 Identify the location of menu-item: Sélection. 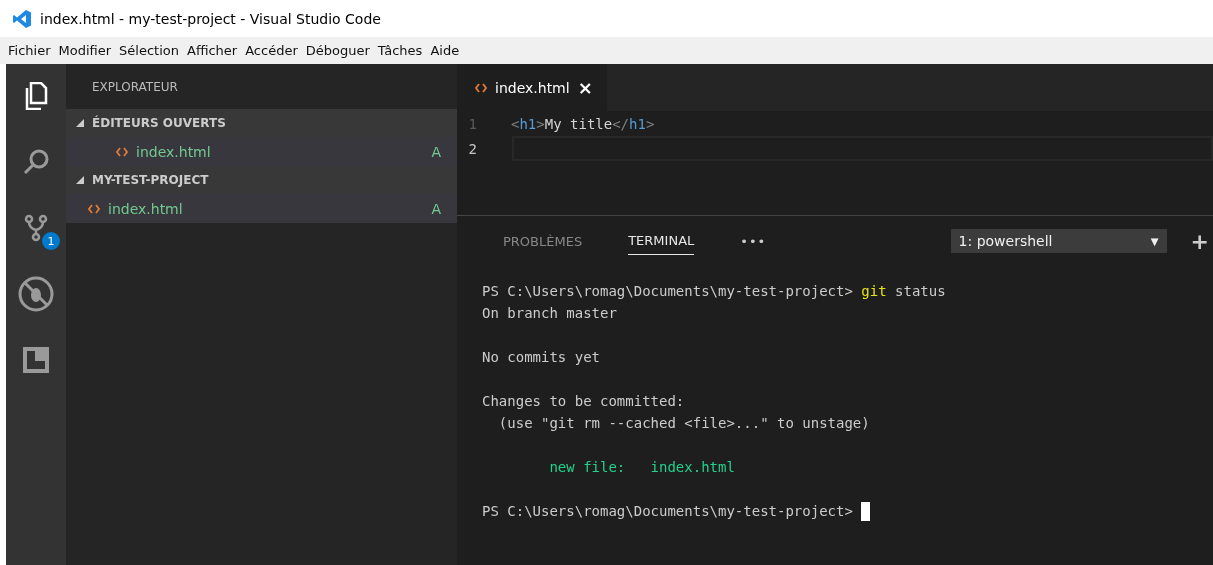
(151, 50).